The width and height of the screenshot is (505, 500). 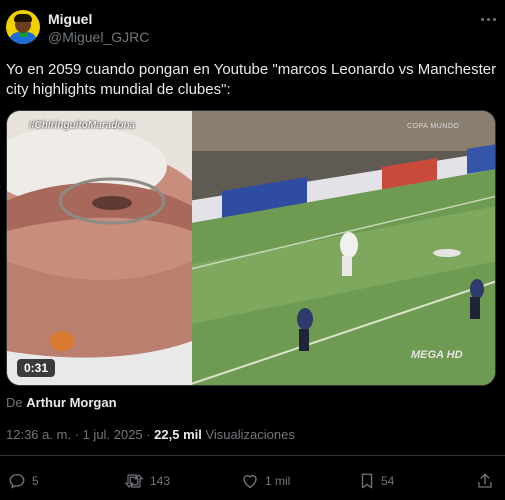 I want to click on video-watermark-top: COPA MUNDO, so click(x=433, y=126).